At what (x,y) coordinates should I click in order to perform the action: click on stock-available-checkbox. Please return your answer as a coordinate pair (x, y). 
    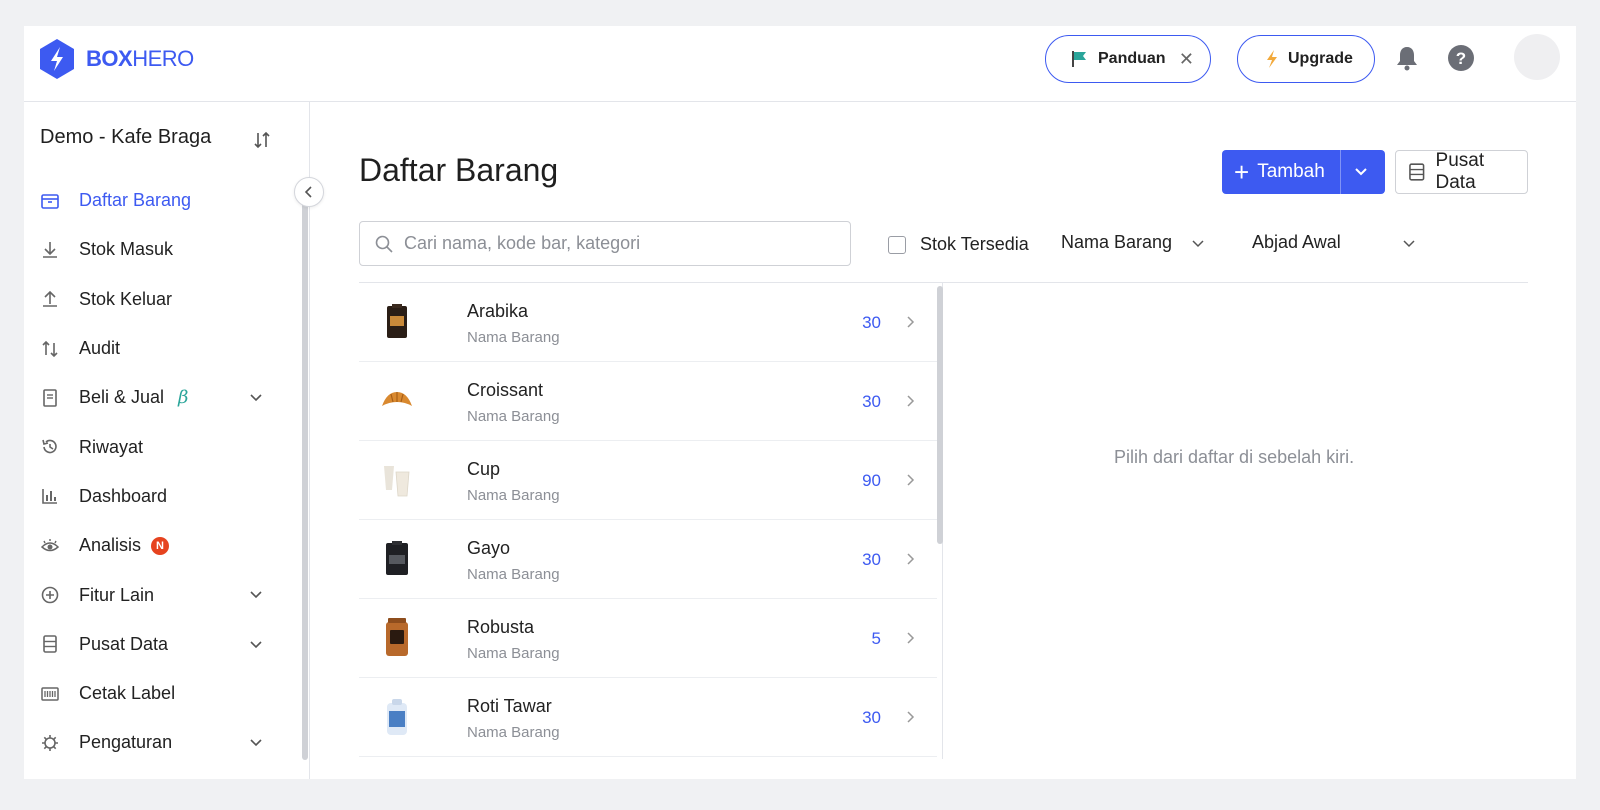
    Looking at the image, I should click on (897, 244).